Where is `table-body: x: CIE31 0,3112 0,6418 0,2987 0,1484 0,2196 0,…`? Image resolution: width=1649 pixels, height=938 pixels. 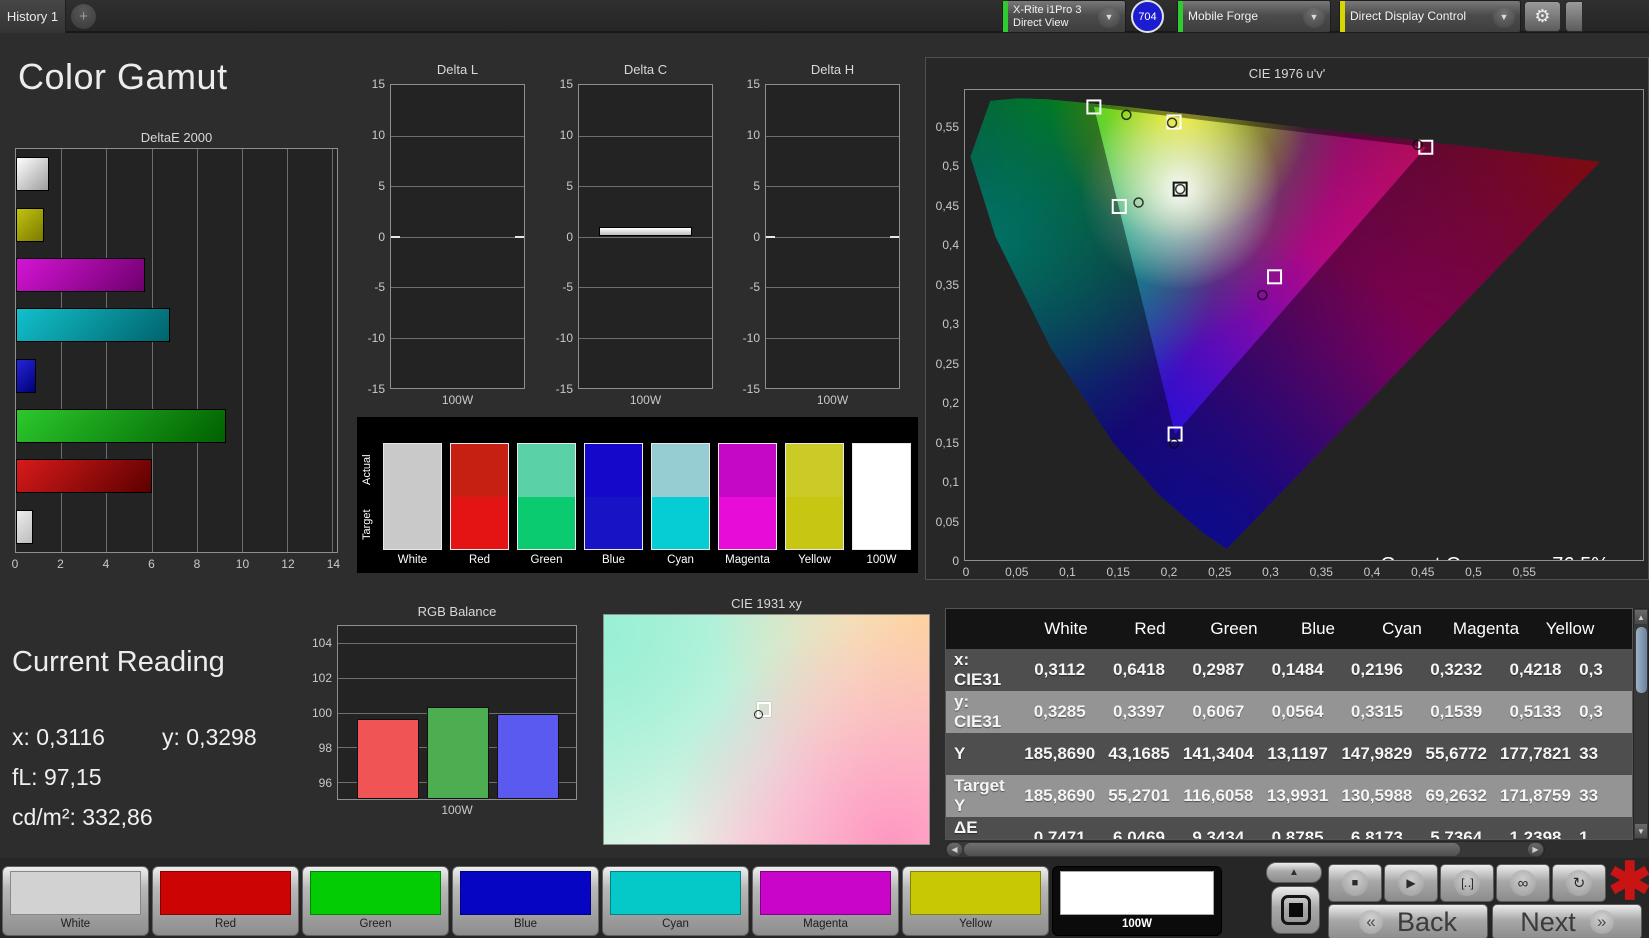
table-body: x: CIE31 0,3112 0,6418 0,2987 0,1484 0,2196 0,… is located at coordinates (1289, 744).